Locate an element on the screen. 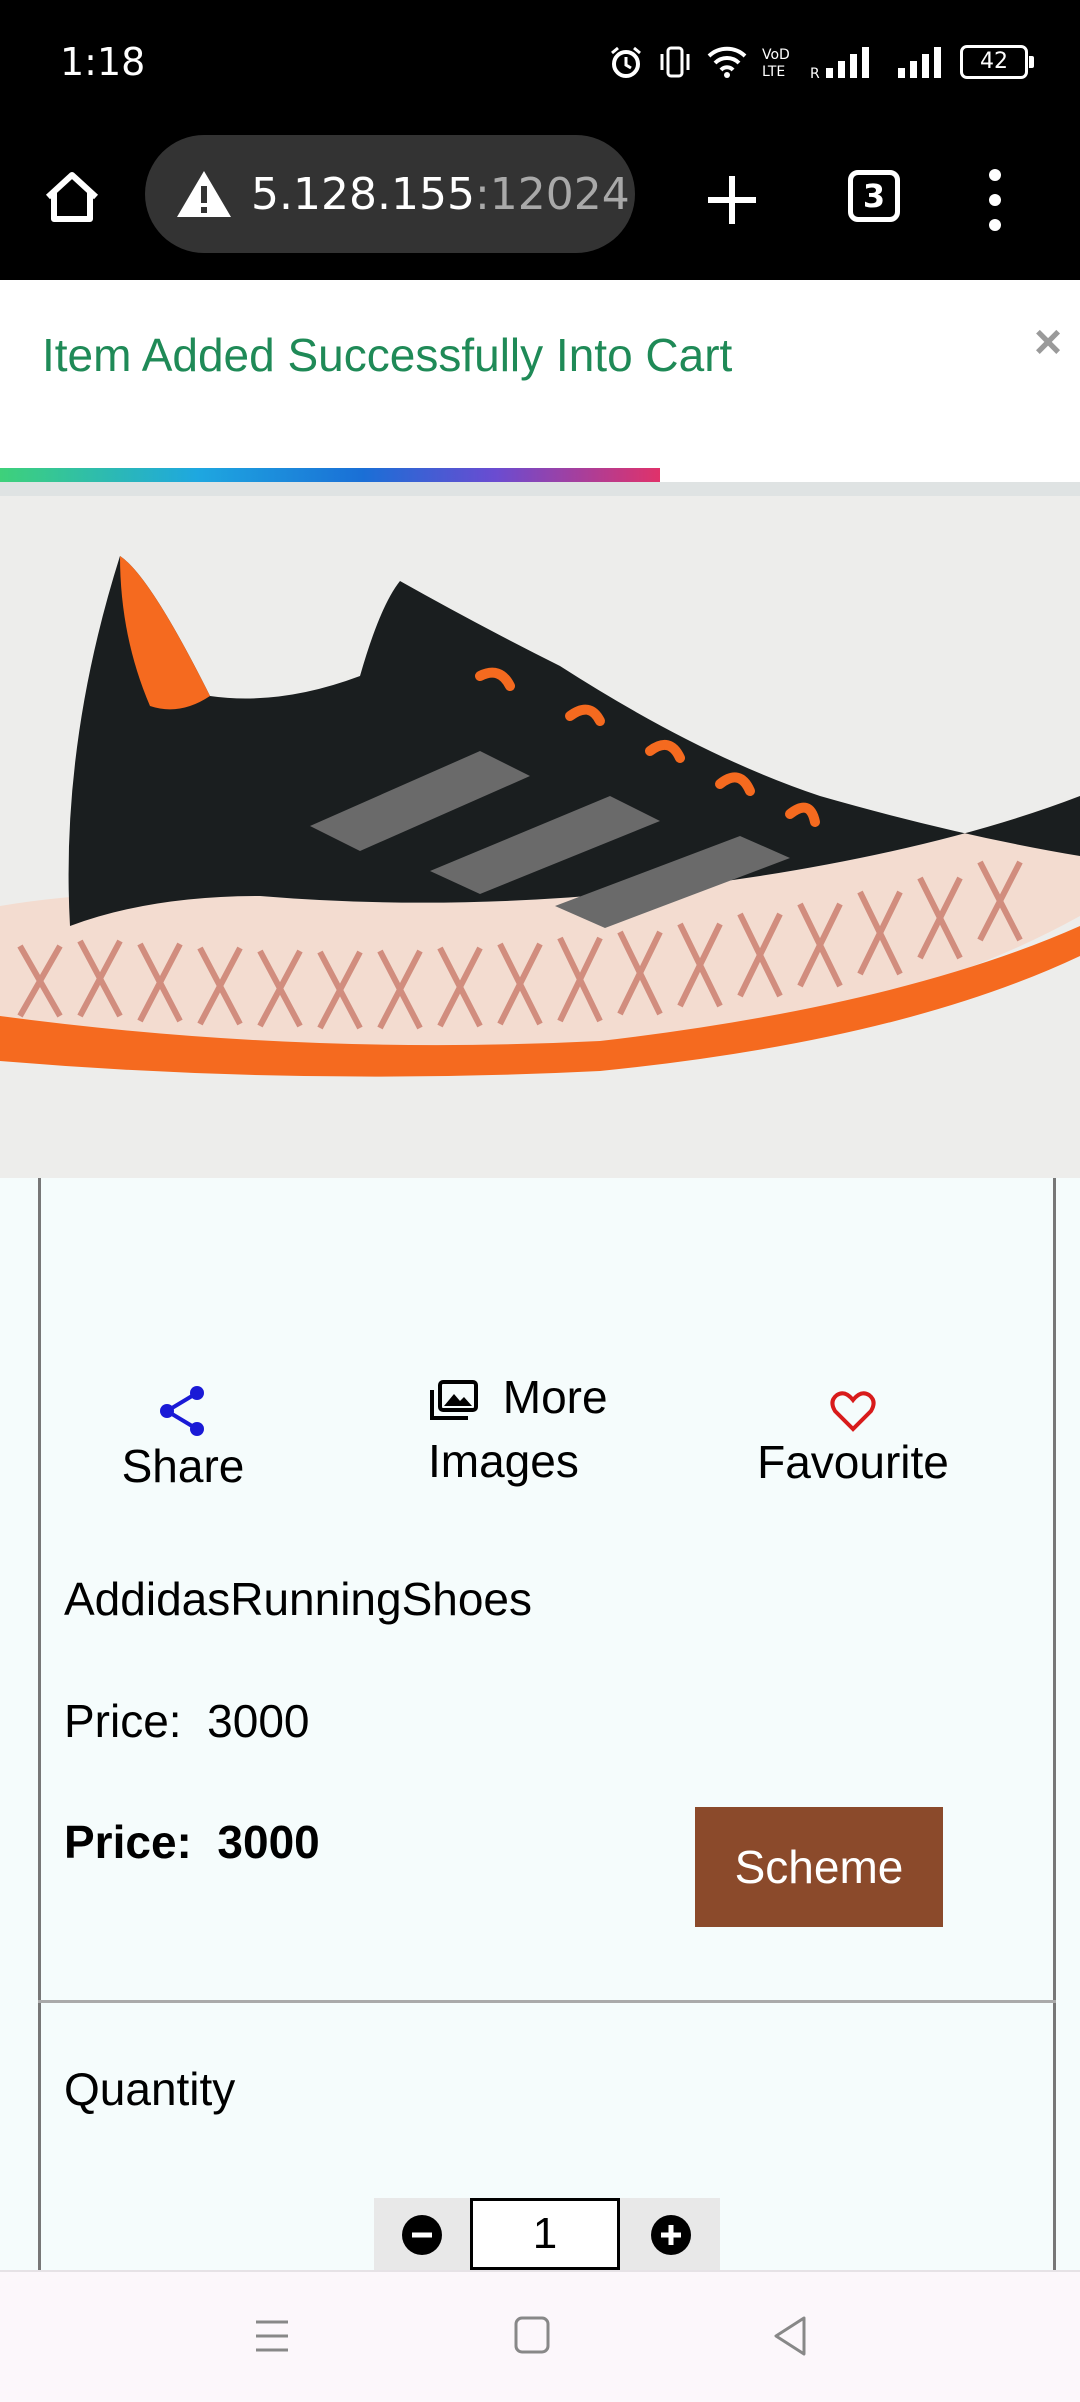 This screenshot has height=2402, width=1080. price-bold-line: Price: 3000 is located at coordinates (192, 1842).